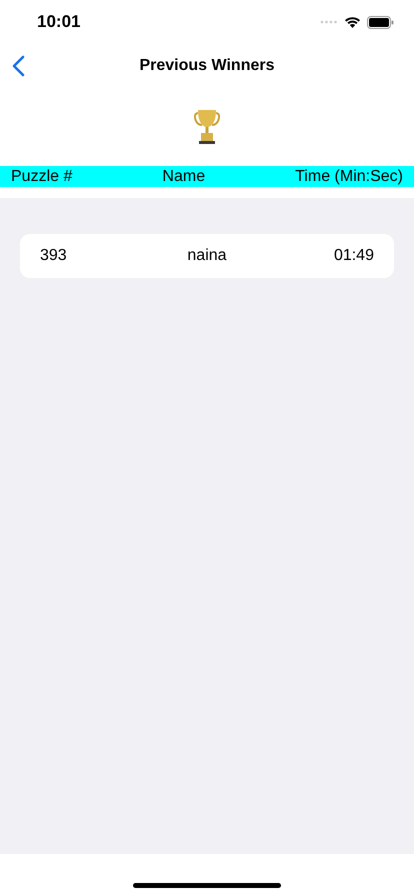 The width and height of the screenshot is (414, 896). Describe the element at coordinates (207, 127) in the screenshot. I see `trophy-icon` at that location.